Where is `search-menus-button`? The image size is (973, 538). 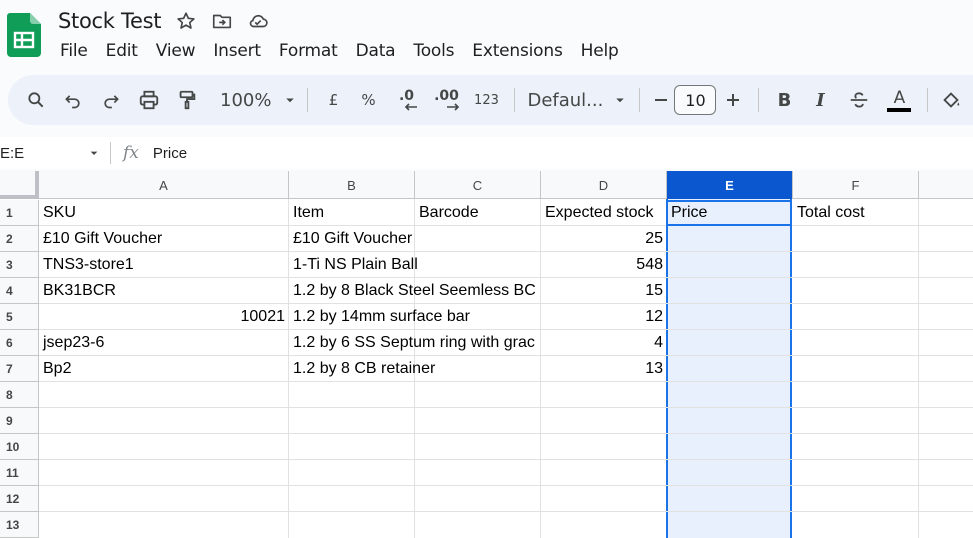
search-menus-button is located at coordinates (36, 100).